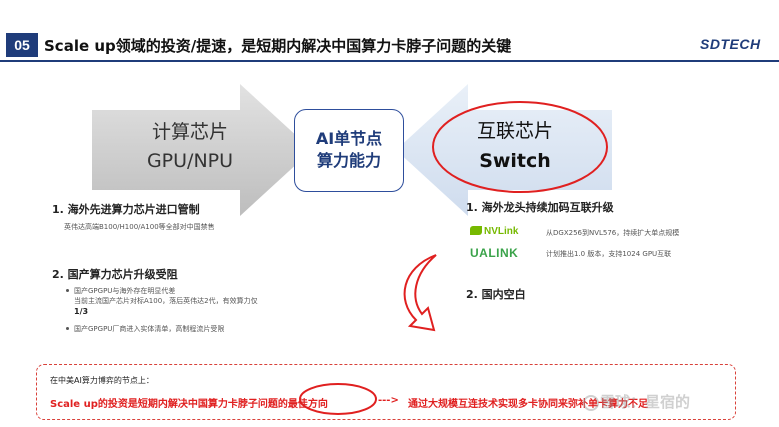  What do you see at coordinates (613, 233) in the screenshot?
I see `nvlink-description: 从DGX256到NVL576，持续扩大单点规模` at bounding box center [613, 233].